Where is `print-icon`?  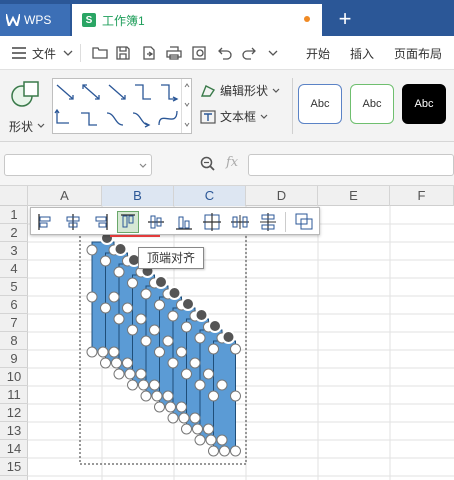 print-icon is located at coordinates (174, 53).